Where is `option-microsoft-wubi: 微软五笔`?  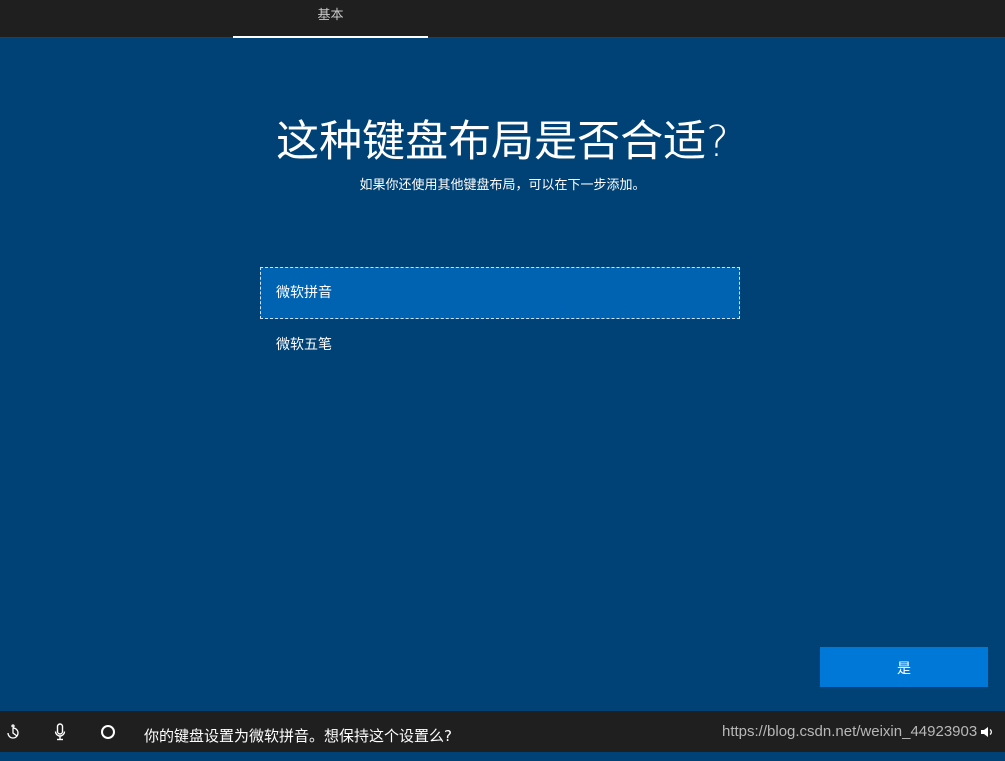 option-microsoft-wubi: 微软五笔 is located at coordinates (500, 345).